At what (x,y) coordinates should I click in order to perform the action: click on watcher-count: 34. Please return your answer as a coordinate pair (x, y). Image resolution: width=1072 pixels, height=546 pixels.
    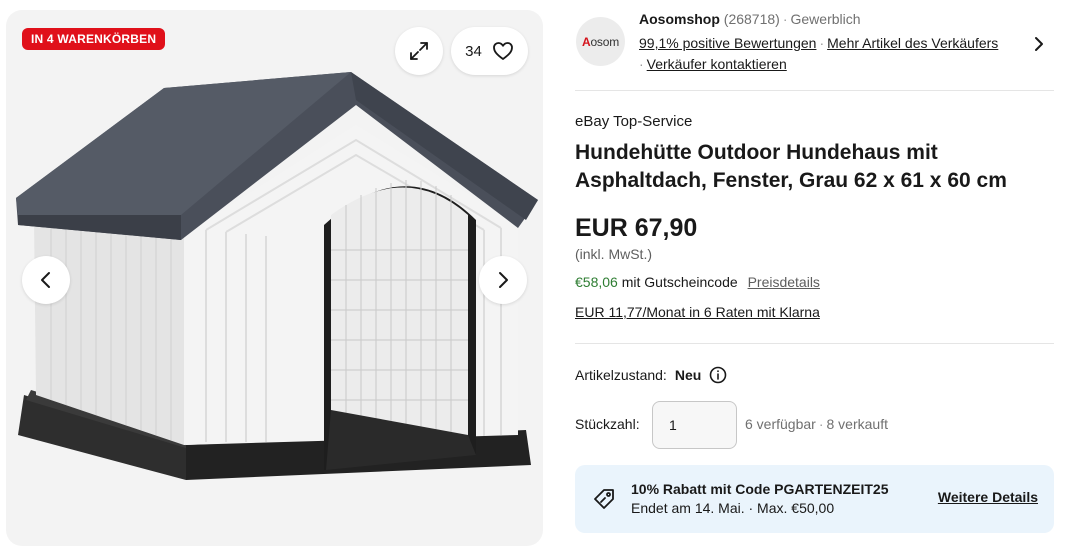
    Looking at the image, I should click on (473, 51).